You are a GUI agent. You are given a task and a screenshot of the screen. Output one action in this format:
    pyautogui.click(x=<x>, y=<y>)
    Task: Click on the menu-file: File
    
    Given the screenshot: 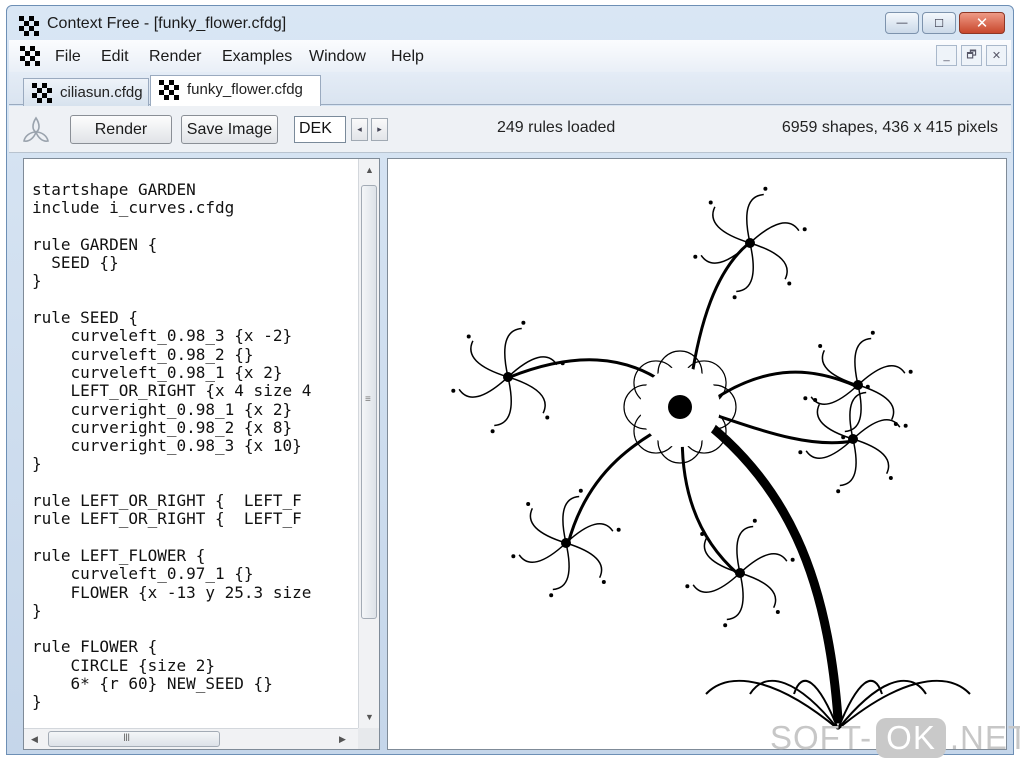 What is the action you would take?
    pyautogui.click(x=68, y=57)
    